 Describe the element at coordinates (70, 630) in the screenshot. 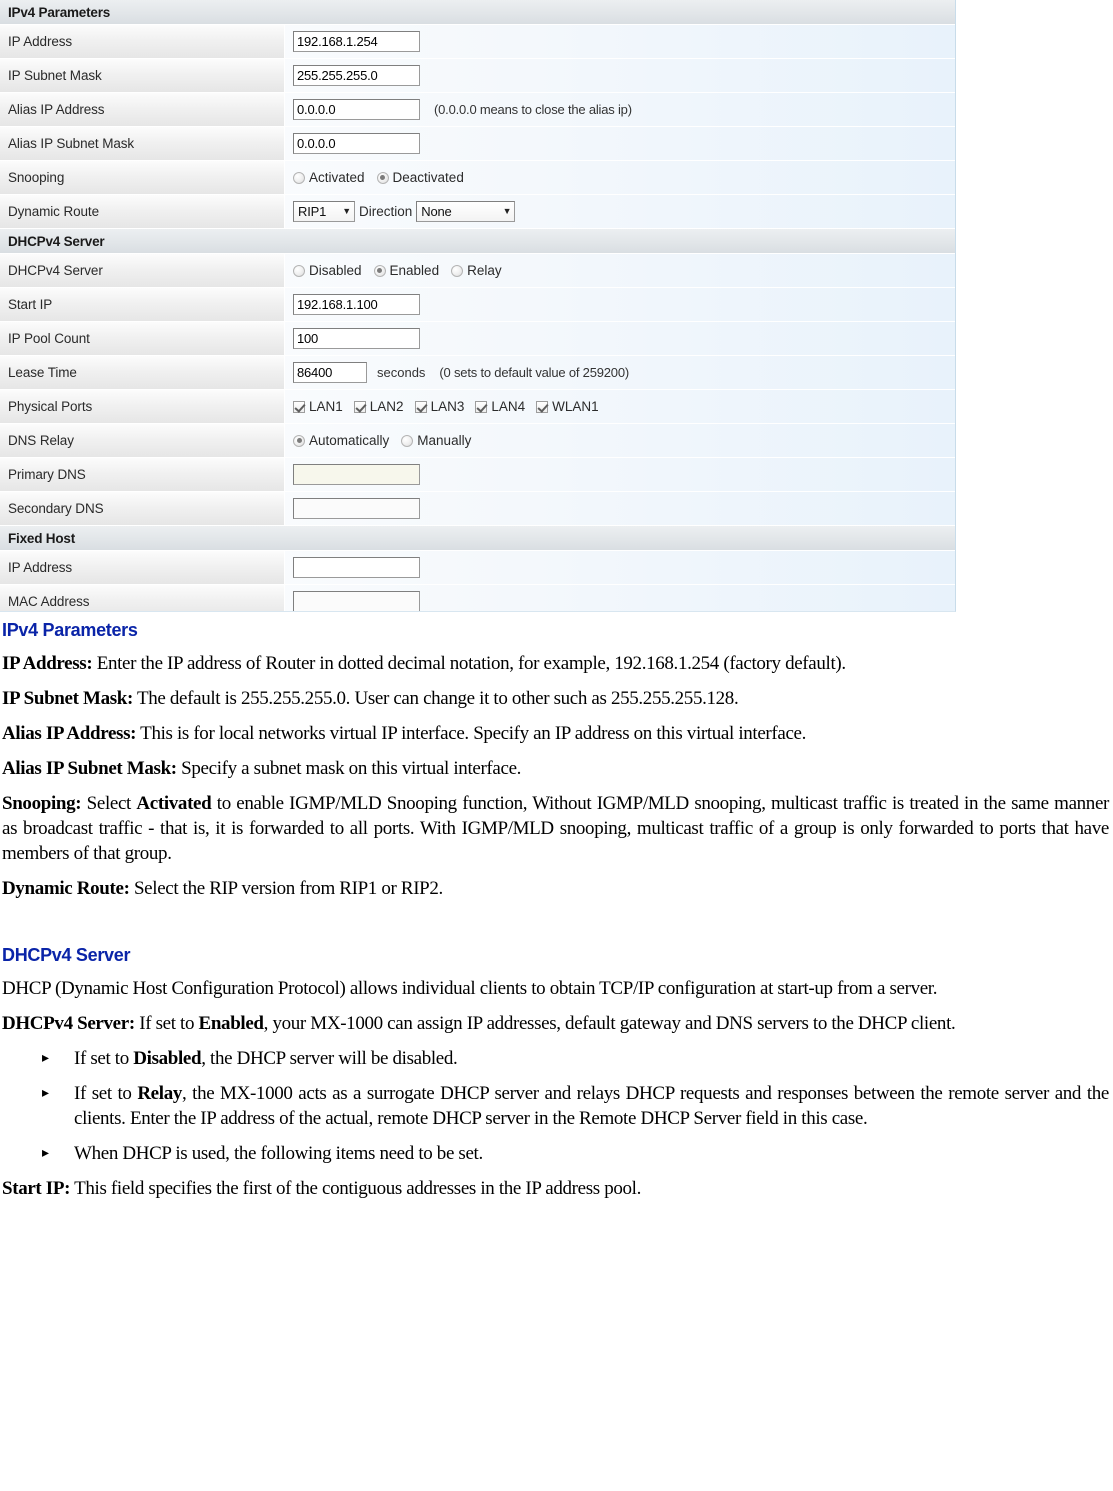

I see `heading-ipv4-parameters: IPv4 Parameters` at that location.